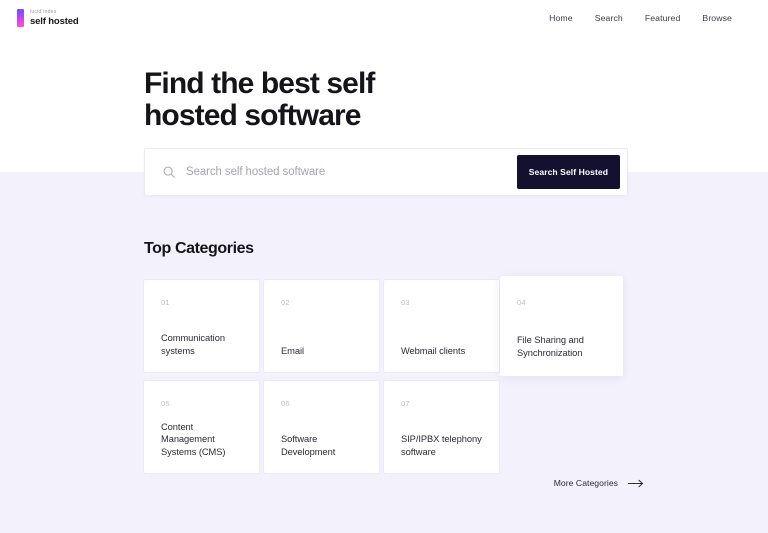 Image resolution: width=768 pixels, height=533 pixels. Describe the element at coordinates (165, 302) in the screenshot. I see `category-number: 01` at that location.